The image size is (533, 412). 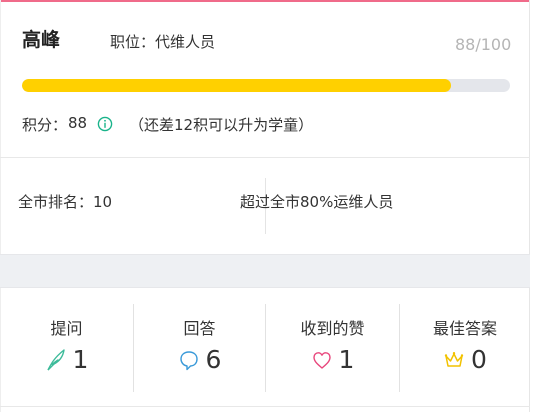 What do you see at coordinates (332, 328) in the screenshot?
I see `stat-label: 收到的赞` at bounding box center [332, 328].